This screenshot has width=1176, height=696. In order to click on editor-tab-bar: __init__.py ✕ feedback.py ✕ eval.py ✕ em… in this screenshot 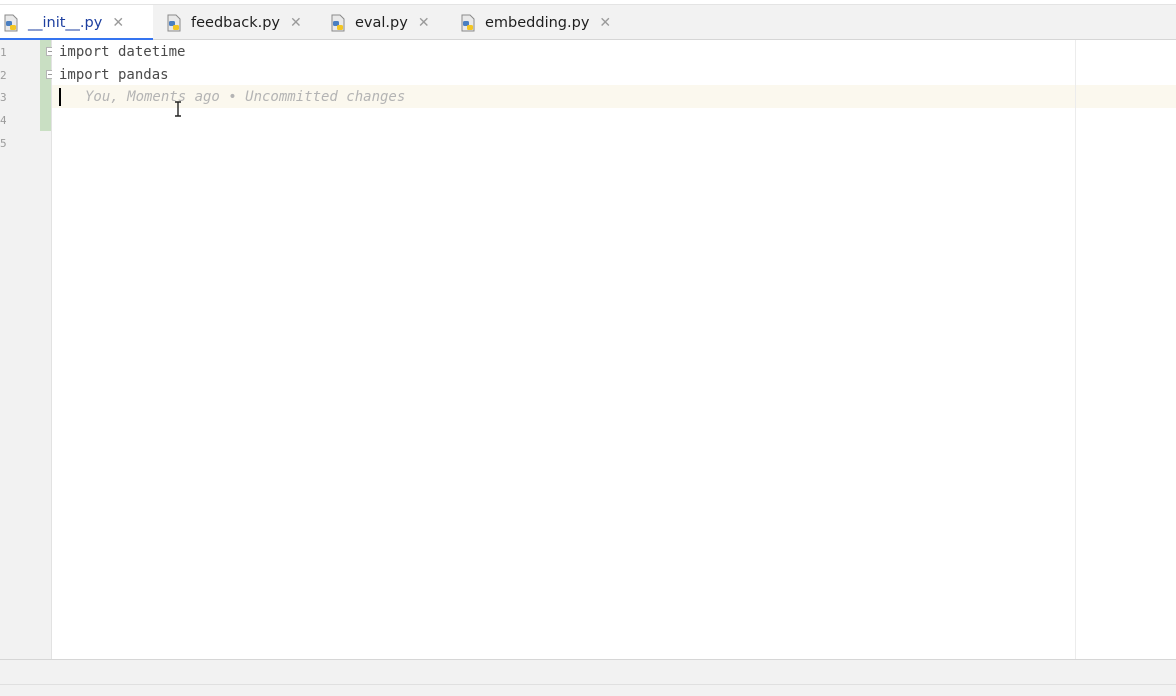, I will do `click(588, 22)`.